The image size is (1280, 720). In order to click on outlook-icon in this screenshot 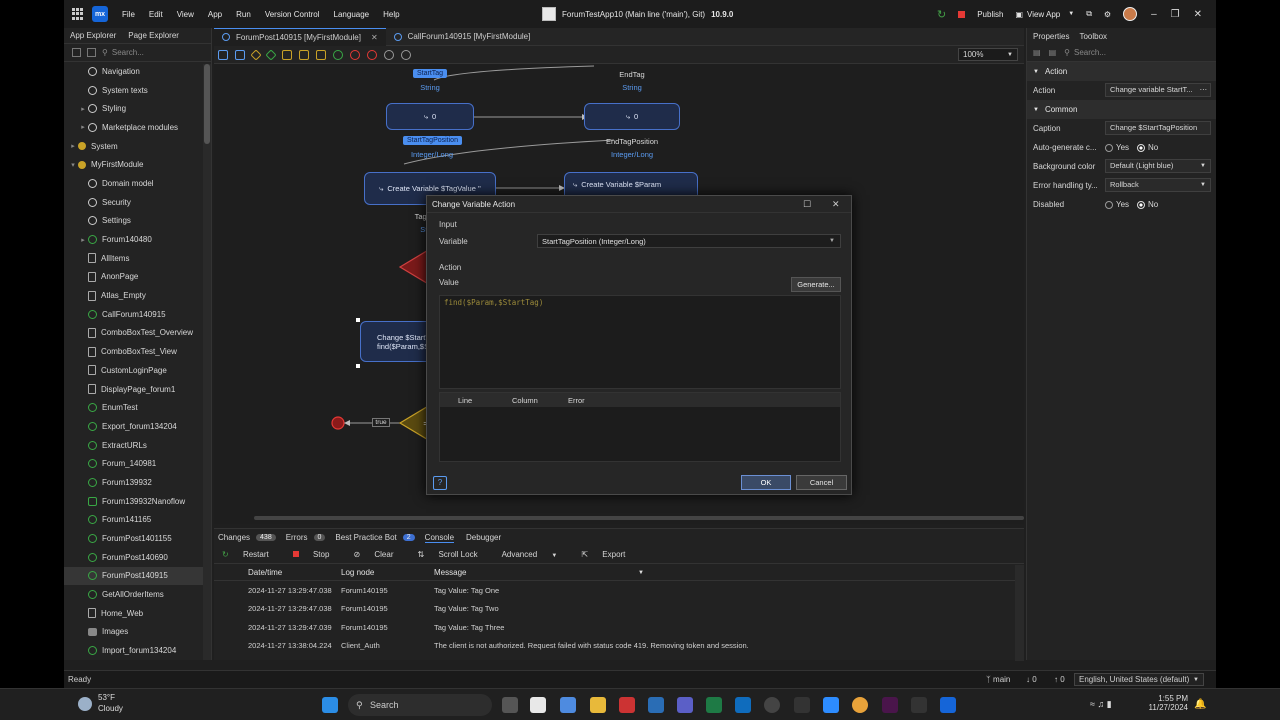, I will do `click(743, 705)`.